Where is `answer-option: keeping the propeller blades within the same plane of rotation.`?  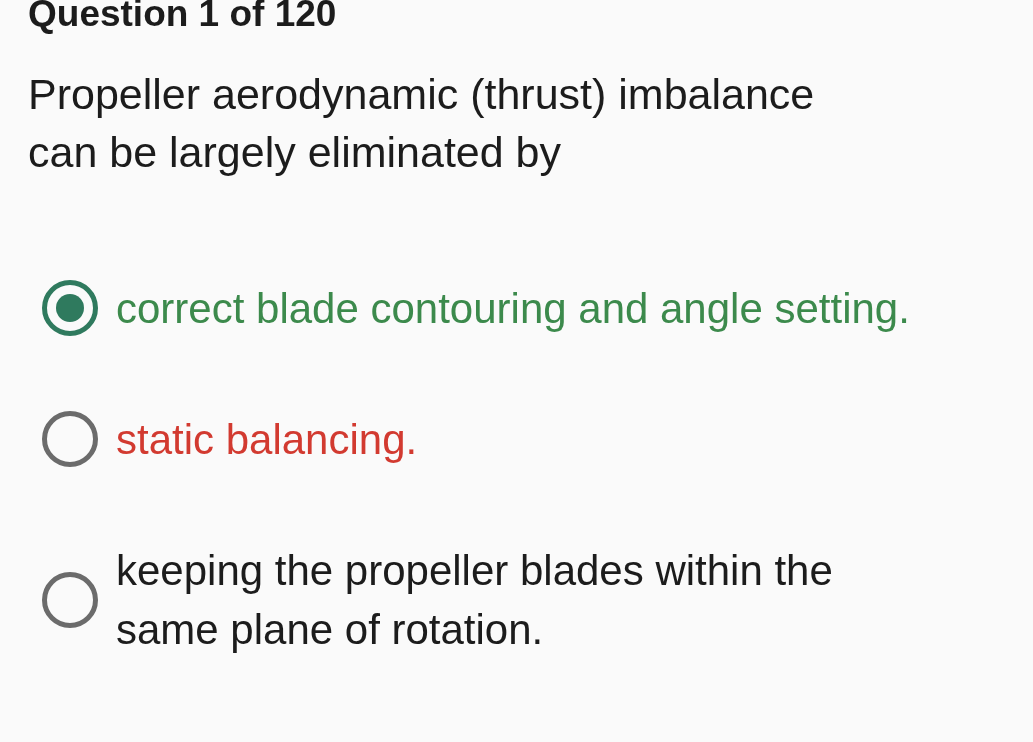
answer-option: keeping the propeller blades within the same plane of rotation. is located at coordinates (516, 599).